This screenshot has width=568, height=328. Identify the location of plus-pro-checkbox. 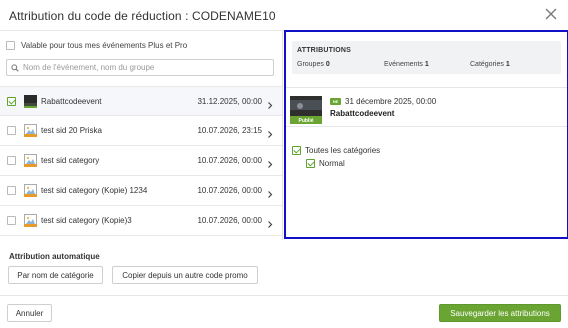
(10, 45).